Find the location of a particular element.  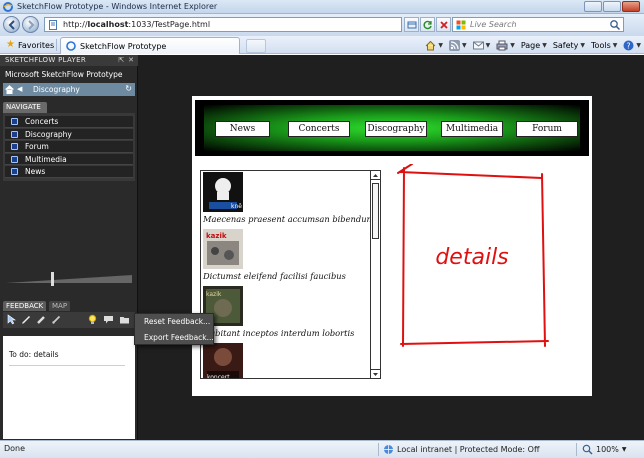

nav-item-multimedia: Multimedia is located at coordinates (69, 159).